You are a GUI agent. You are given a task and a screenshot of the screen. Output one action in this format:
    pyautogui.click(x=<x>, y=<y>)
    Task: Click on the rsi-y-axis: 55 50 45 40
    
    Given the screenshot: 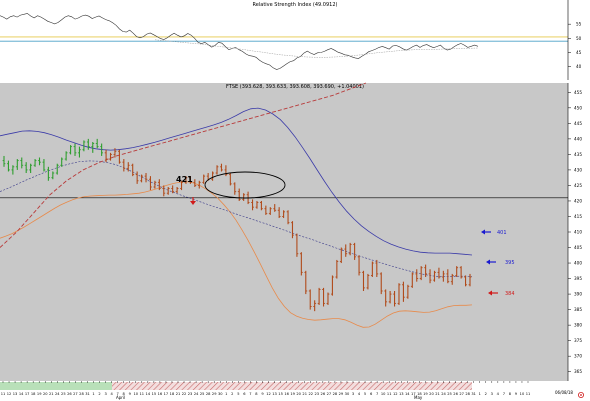 What is the action you would take?
    pyautogui.click(x=574, y=40)
    